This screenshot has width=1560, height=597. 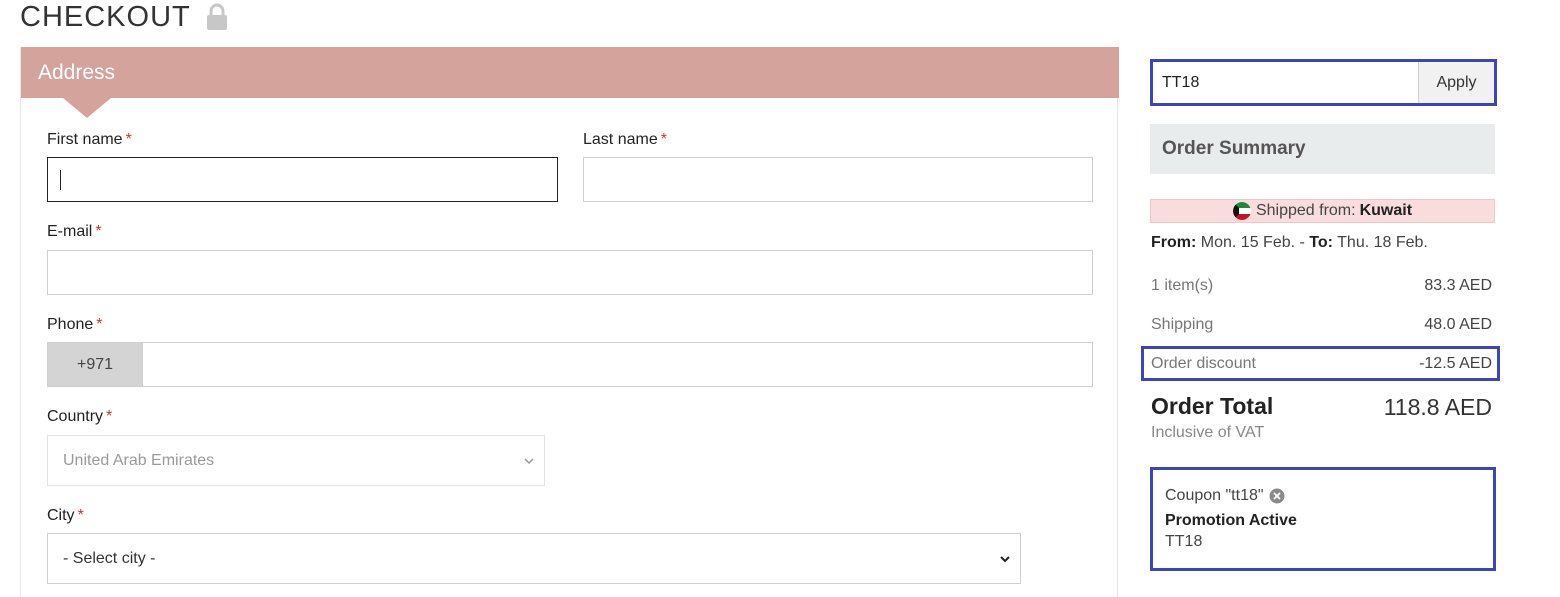 What do you see at coordinates (109, 558) in the screenshot?
I see `city-selected-value: - Select city -` at bounding box center [109, 558].